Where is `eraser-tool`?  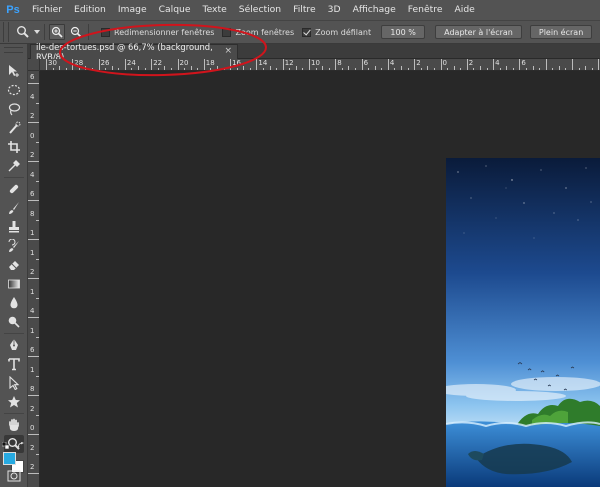
eraser-tool is located at coordinates (14, 265).